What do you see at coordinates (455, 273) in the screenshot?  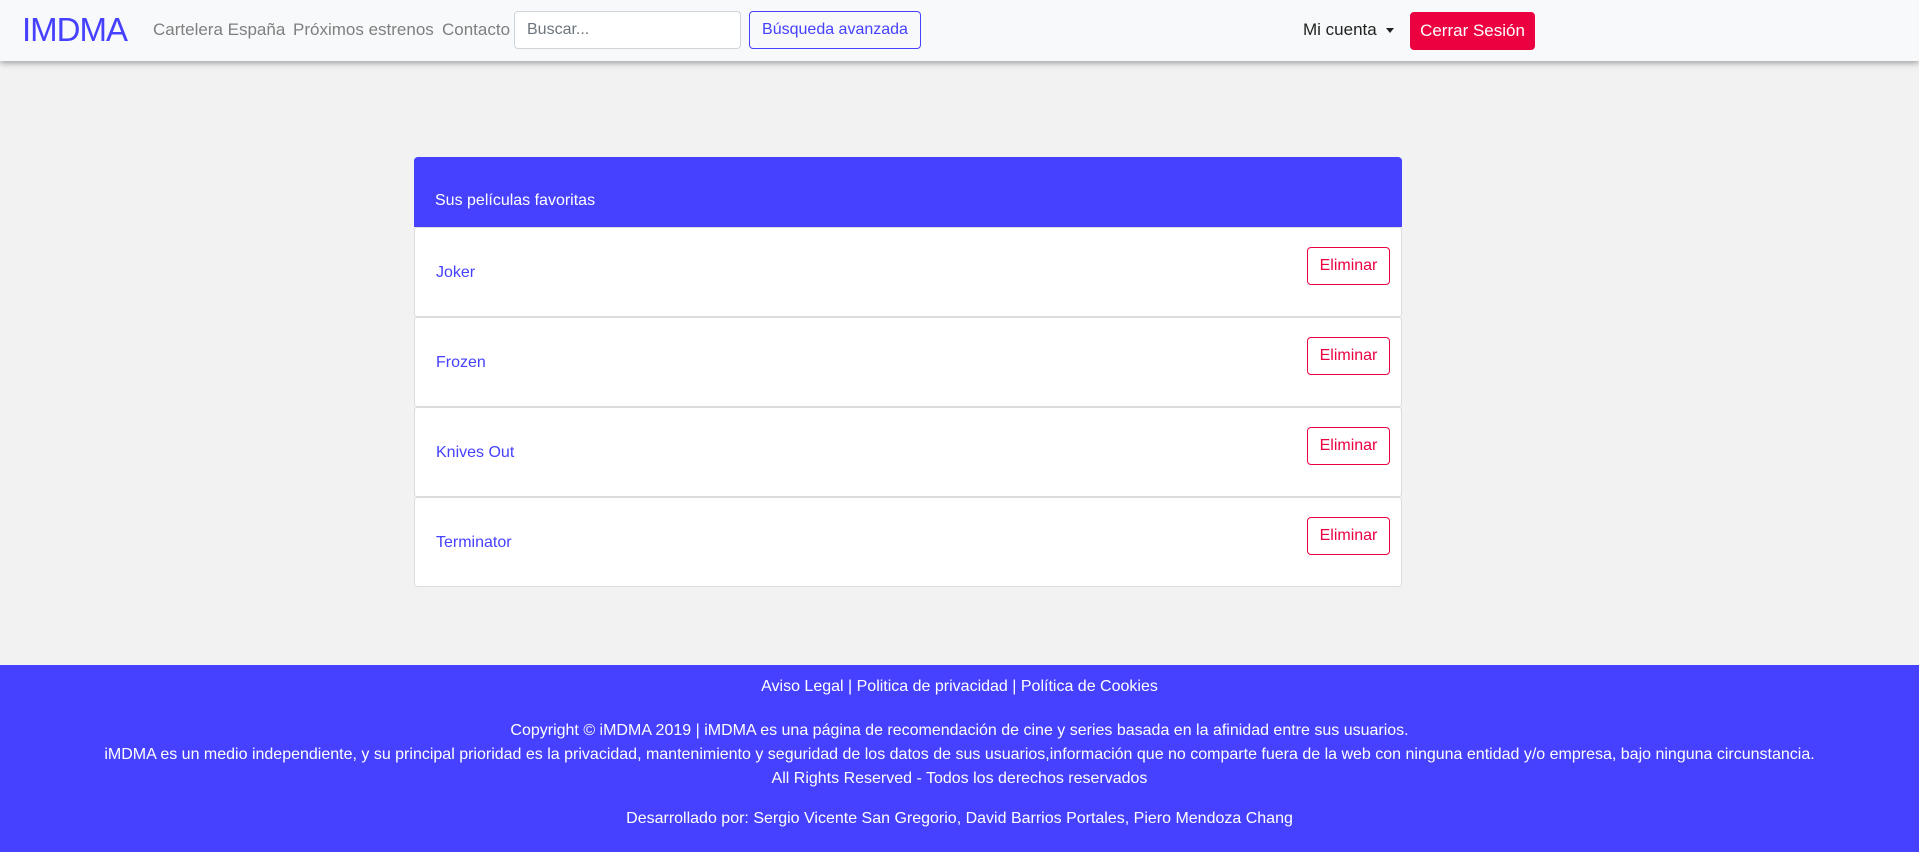 I see `favorite-title-link: Joker` at bounding box center [455, 273].